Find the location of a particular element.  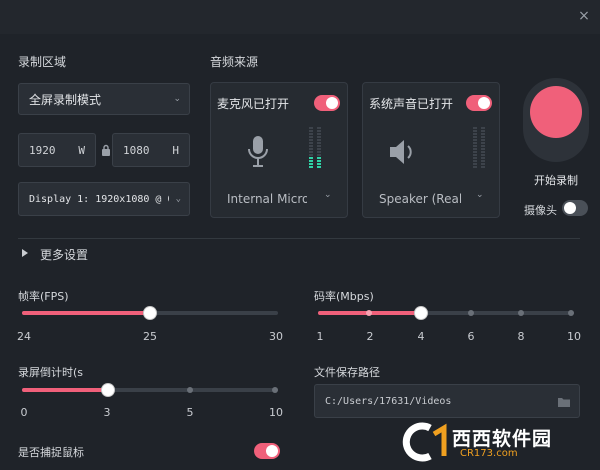

display-dropdown: Display 1: 1920x1080 @ 0,0 ⌄ is located at coordinates (104, 199).